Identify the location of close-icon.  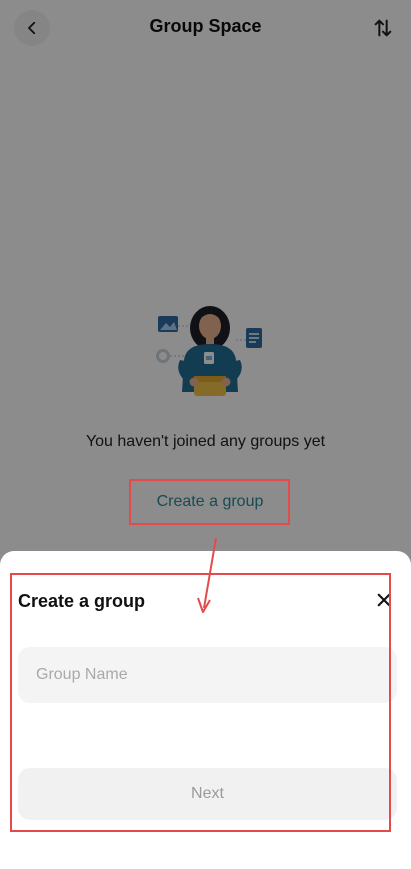
(384, 600).